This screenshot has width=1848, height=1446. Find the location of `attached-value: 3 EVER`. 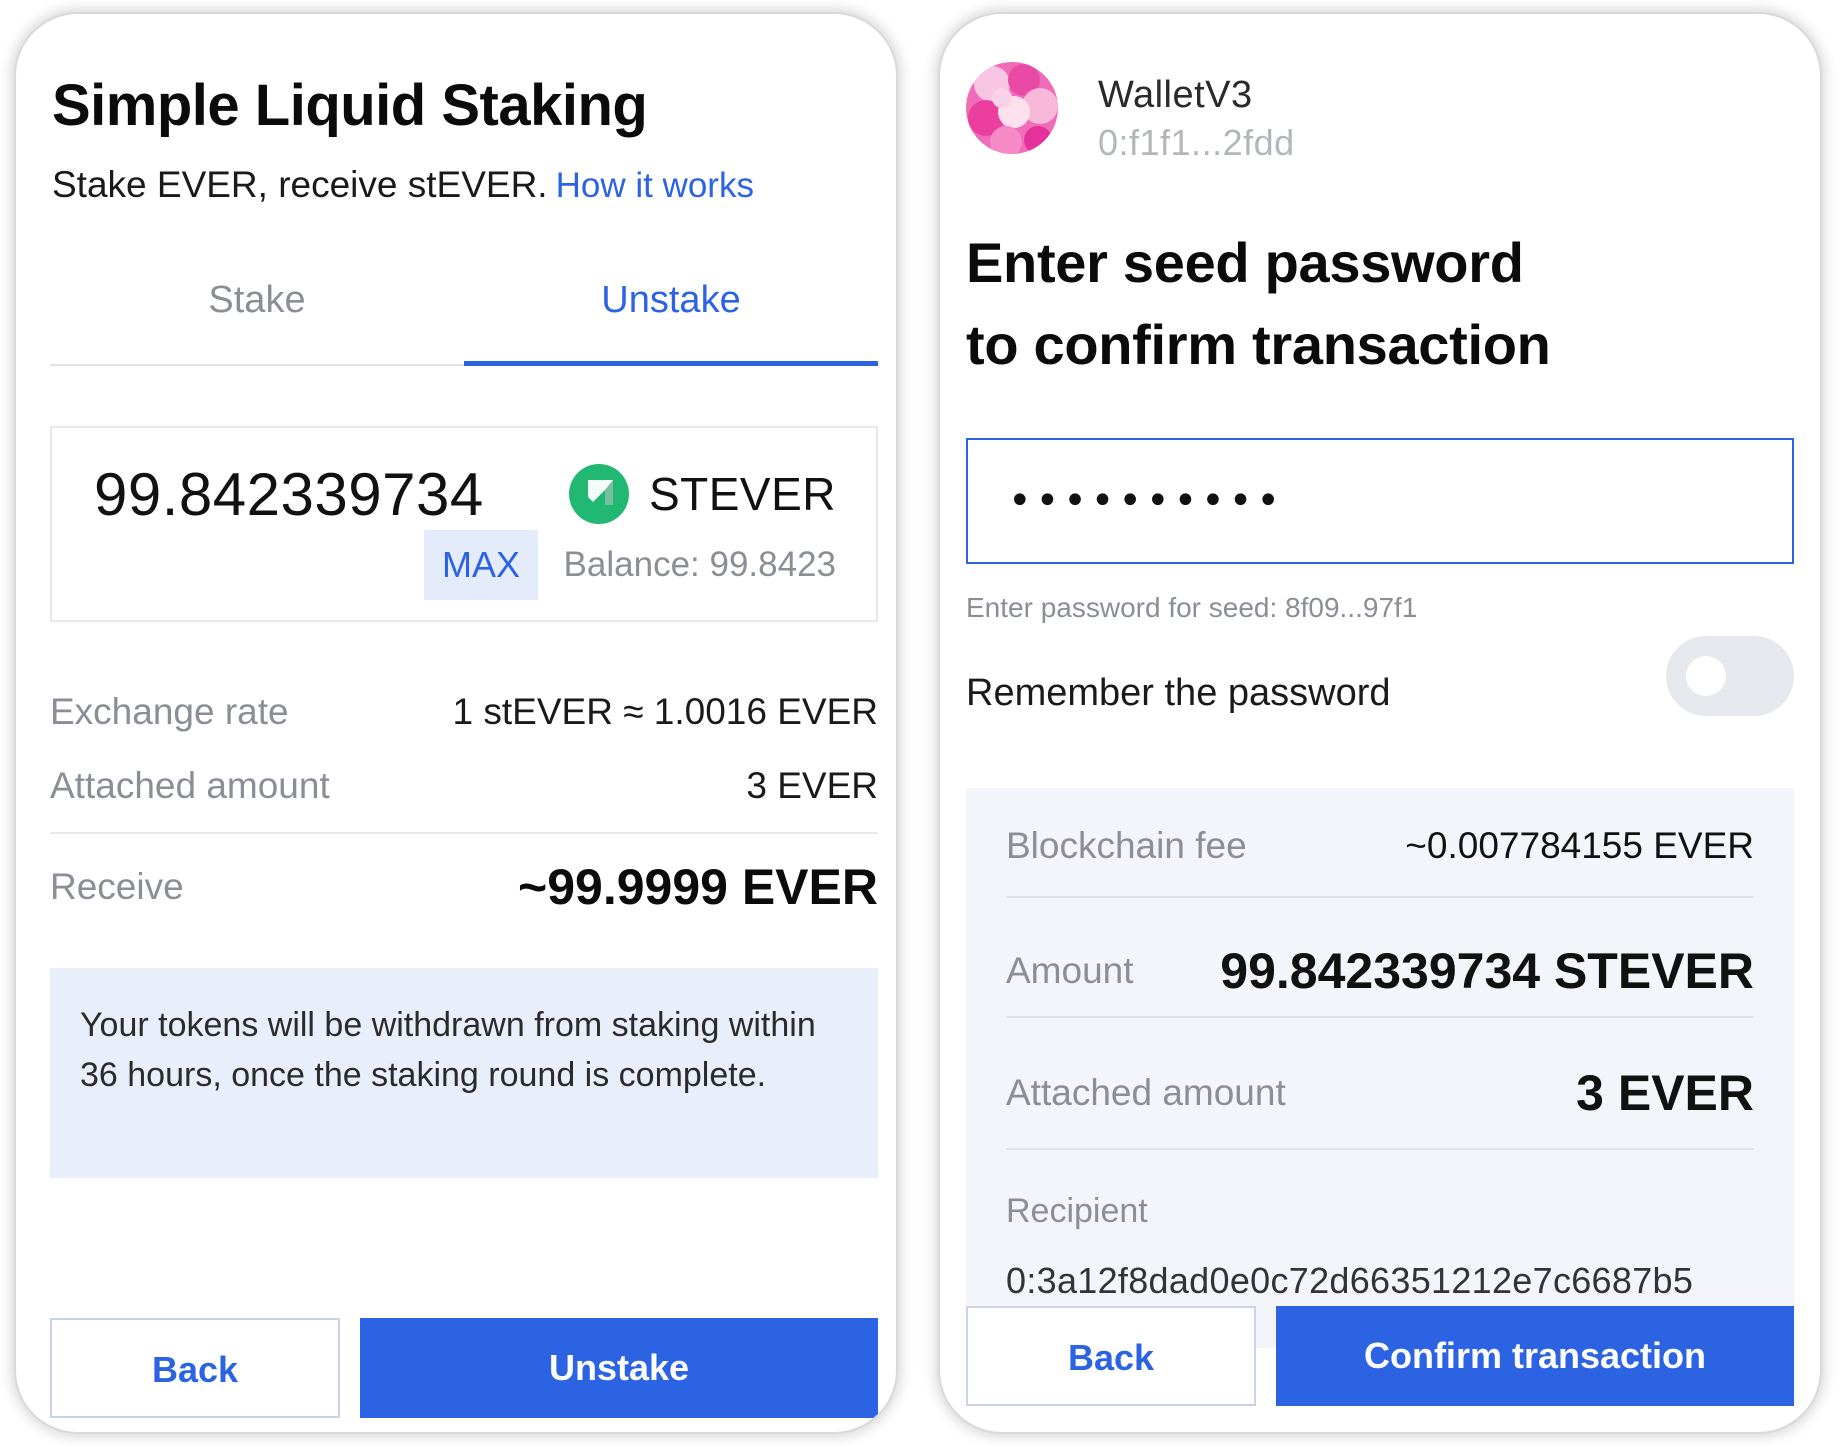

attached-value: 3 EVER is located at coordinates (1665, 1093).